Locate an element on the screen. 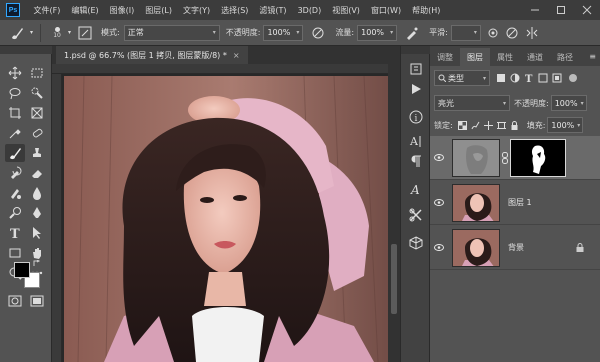 This screenshot has width=600, height=362. menu-filter: 滤镜(T) is located at coordinates (273, 10).